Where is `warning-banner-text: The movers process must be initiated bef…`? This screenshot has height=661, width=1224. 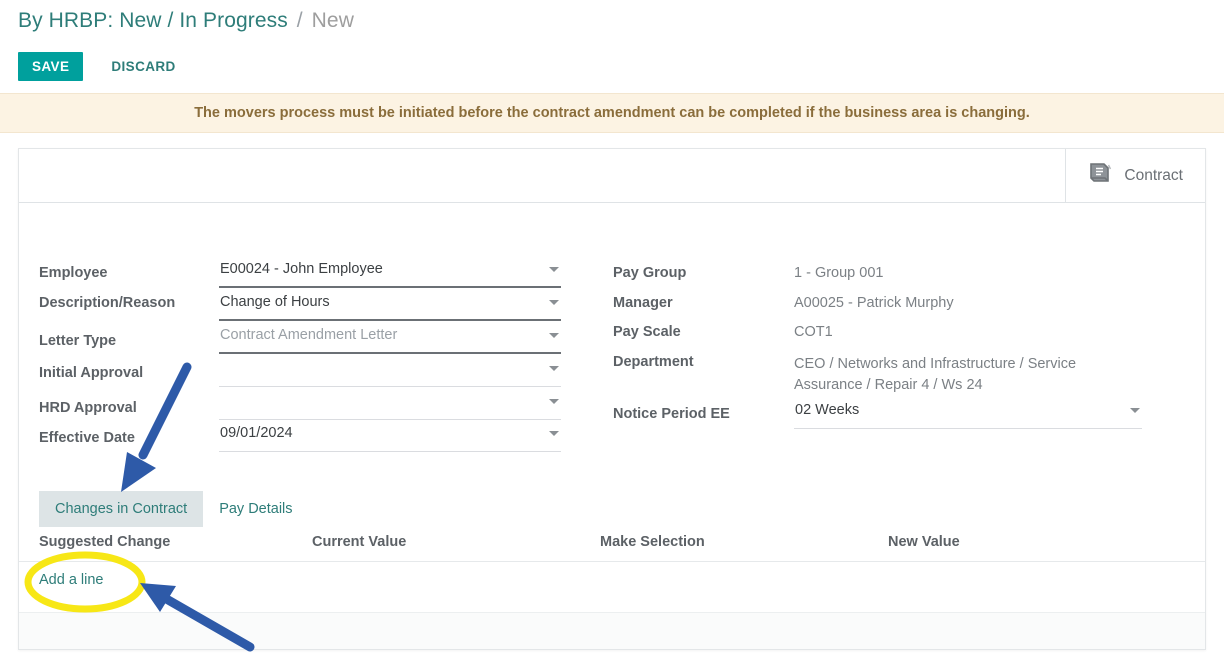 warning-banner-text: The movers process must be initiated bef… is located at coordinates (612, 113).